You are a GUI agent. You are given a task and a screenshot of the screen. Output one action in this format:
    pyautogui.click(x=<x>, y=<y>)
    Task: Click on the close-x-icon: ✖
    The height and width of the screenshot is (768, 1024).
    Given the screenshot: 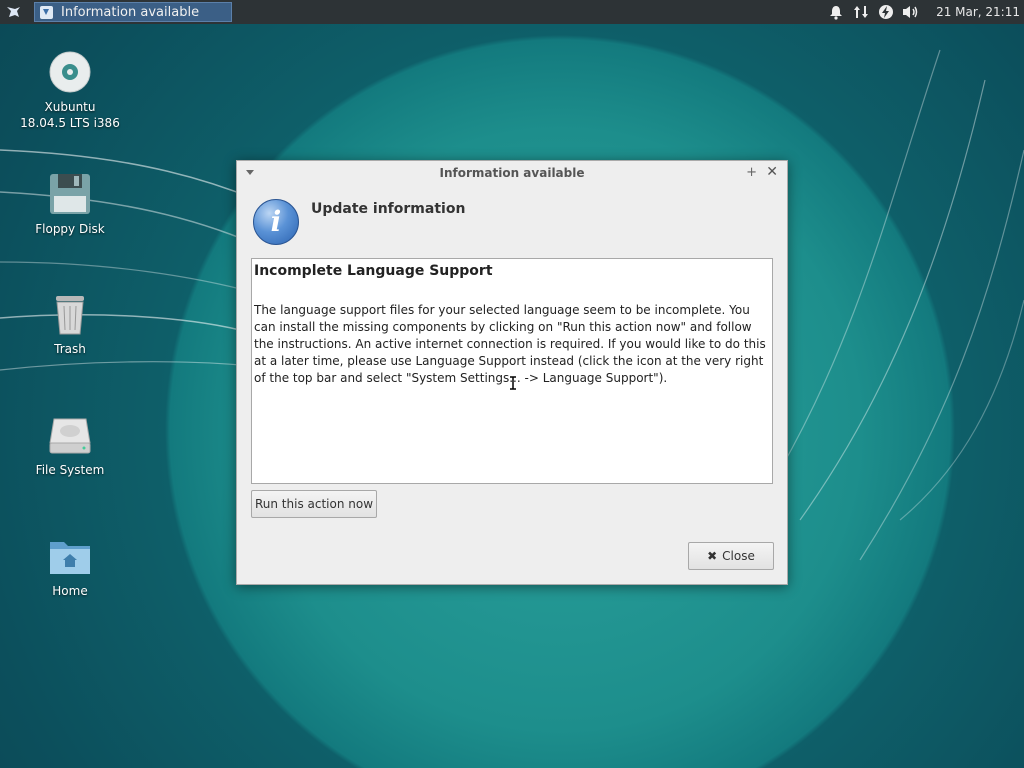 What is the action you would take?
    pyautogui.click(x=712, y=556)
    